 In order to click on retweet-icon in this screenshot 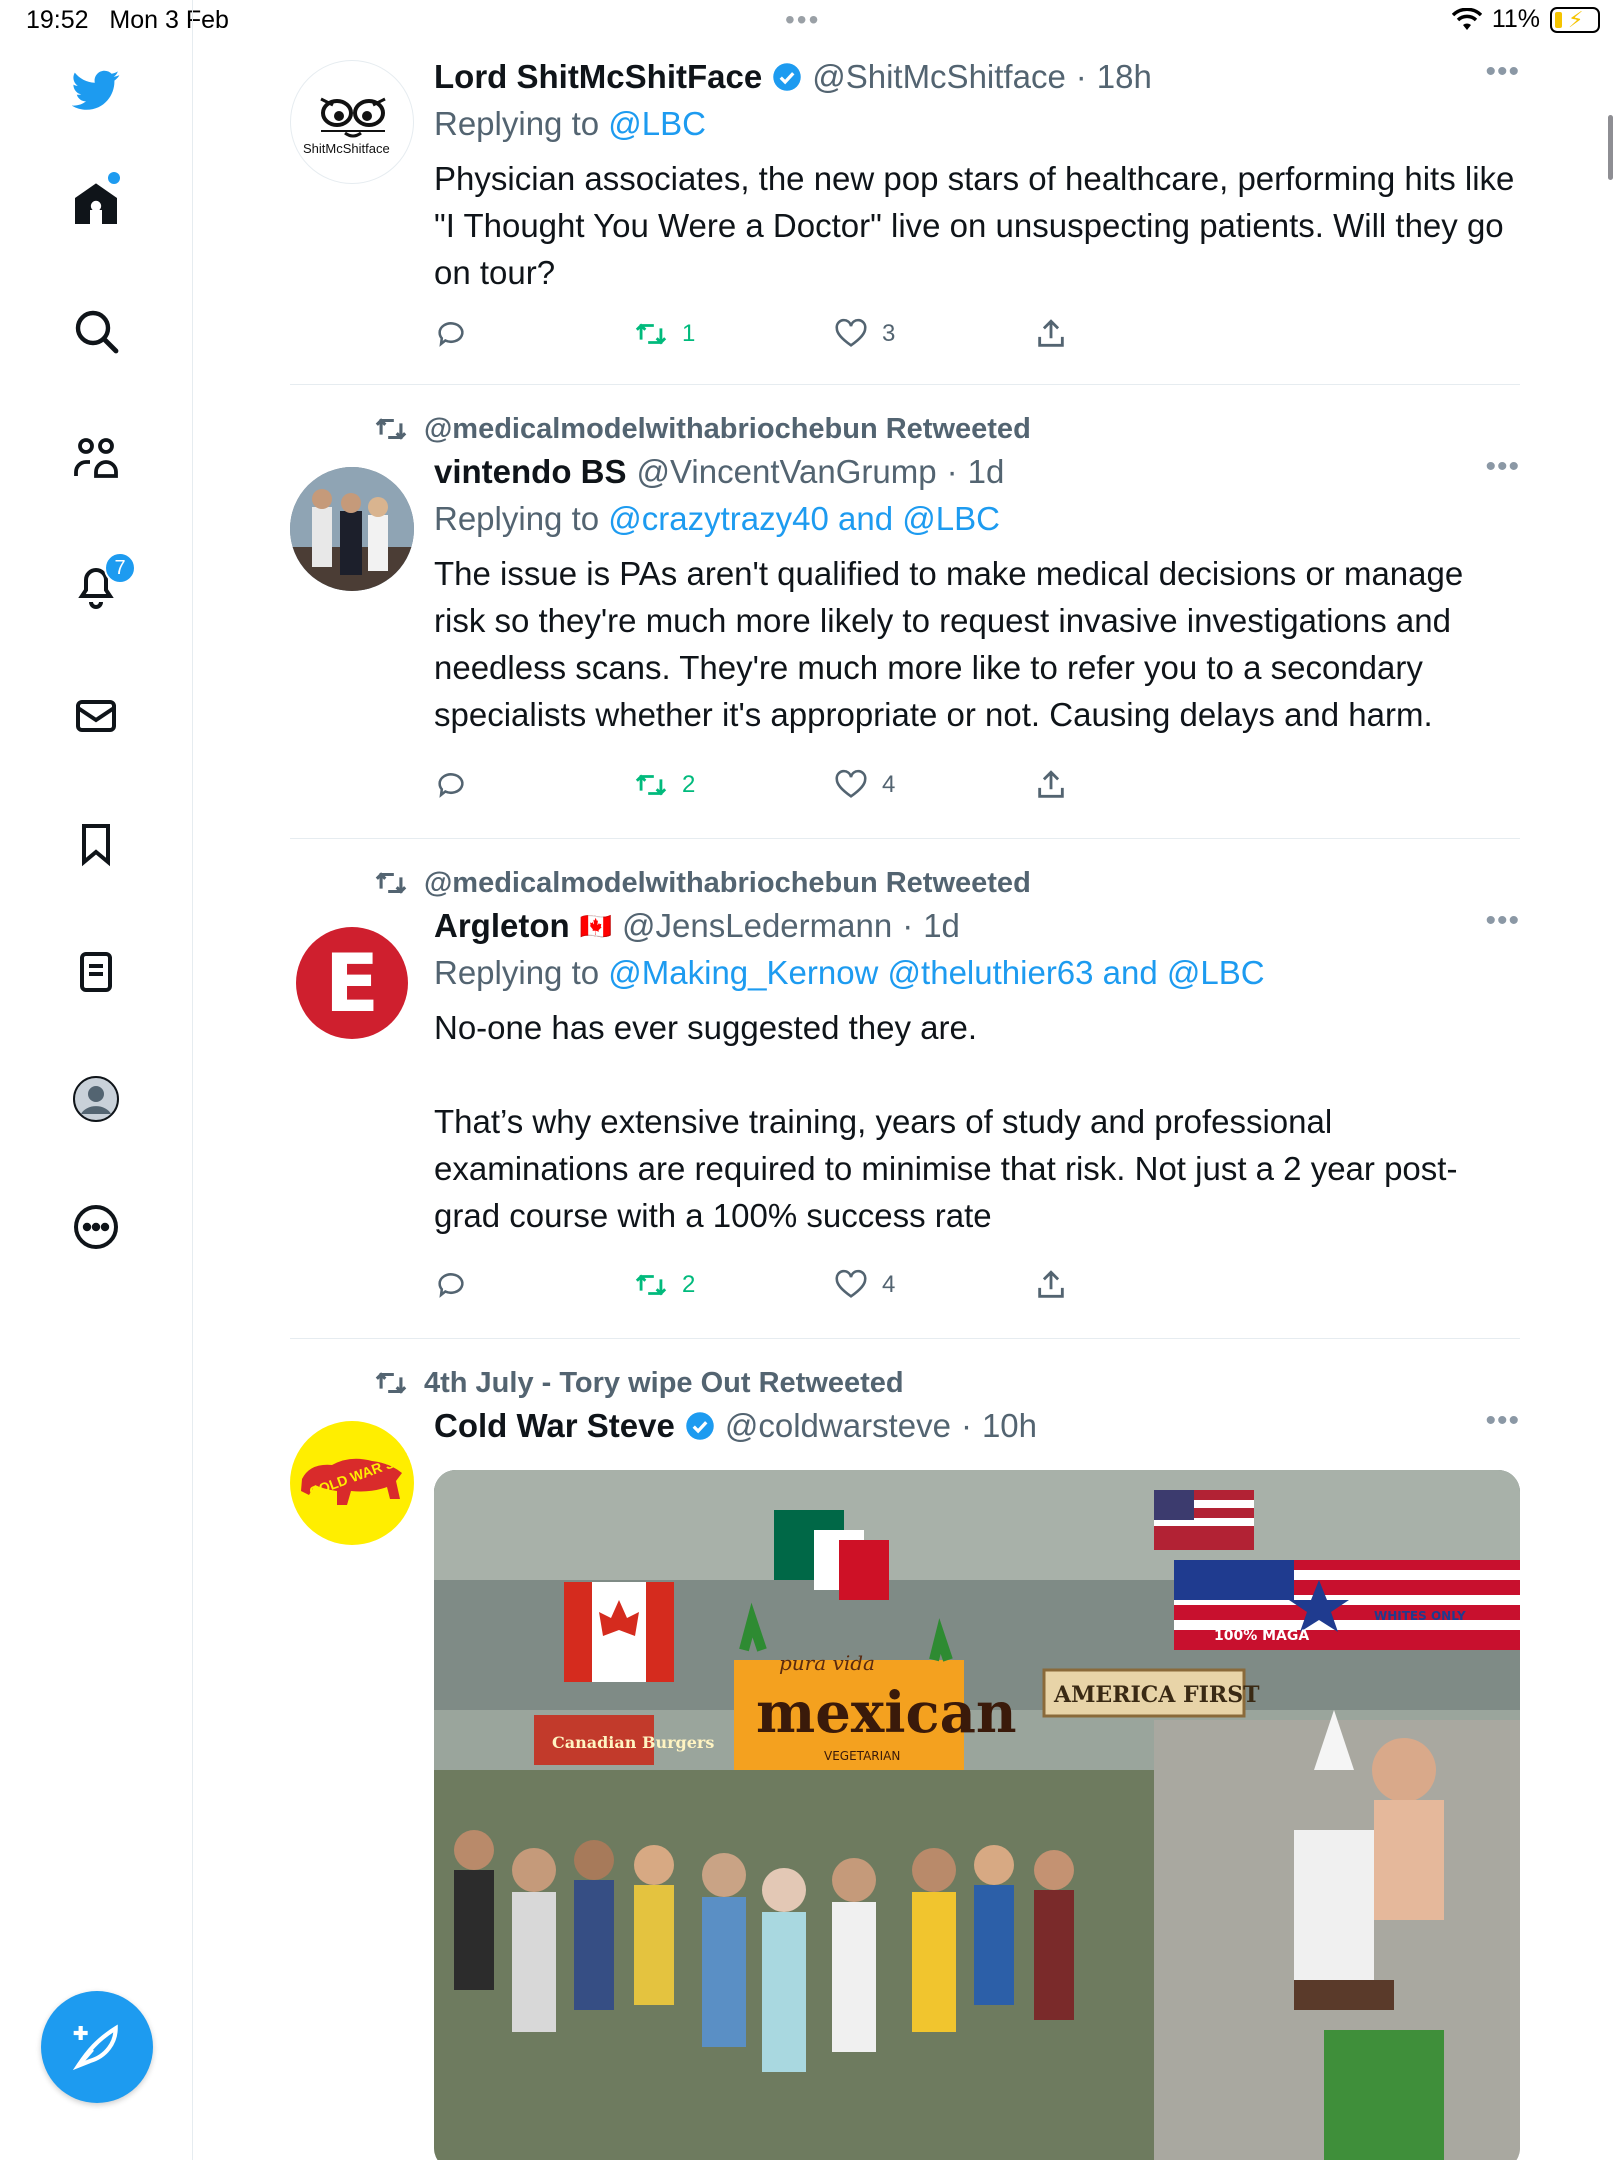, I will do `click(651, 1285)`.